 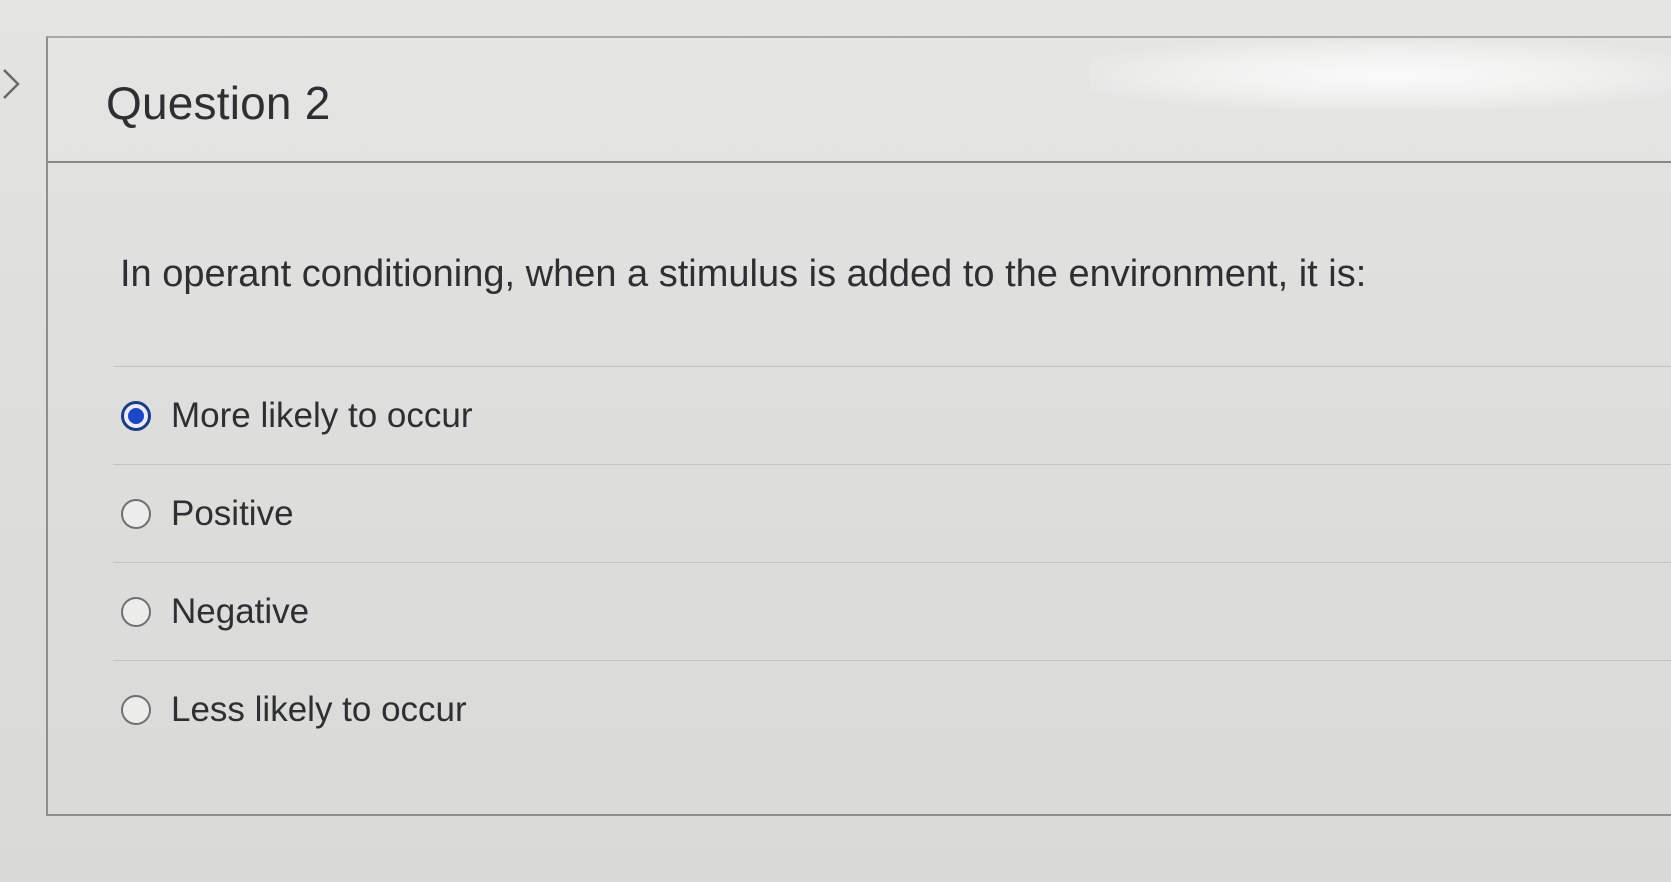 What do you see at coordinates (892, 513) in the screenshot?
I see `answer-option: Positive` at bounding box center [892, 513].